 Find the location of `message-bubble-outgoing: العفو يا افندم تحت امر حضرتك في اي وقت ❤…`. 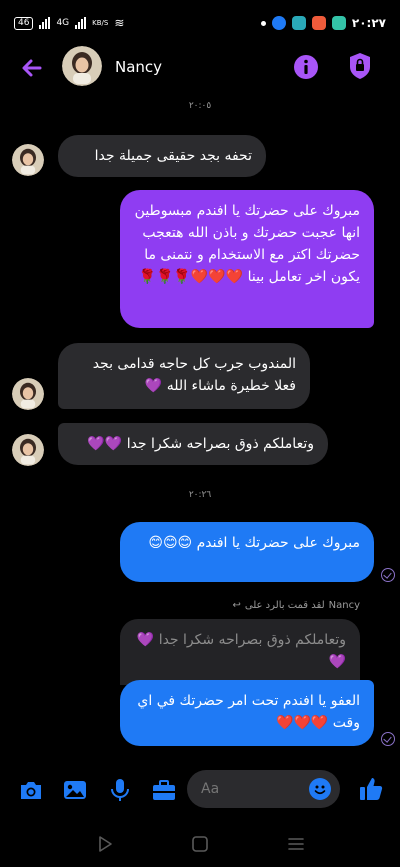

message-bubble-outgoing: العفو يا افندم تحت امر حضرتك في اي وقت ❤… is located at coordinates (247, 713).